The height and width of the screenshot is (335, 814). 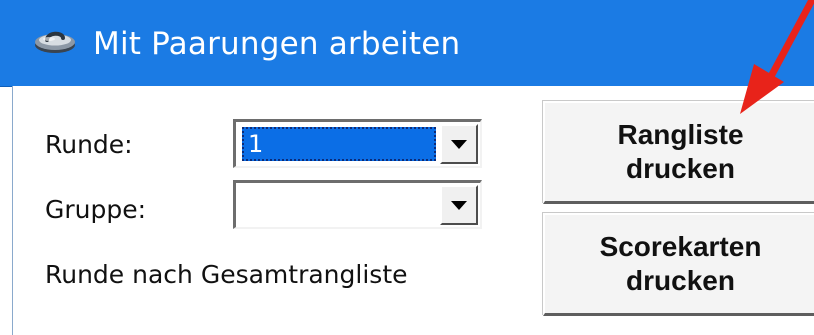 What do you see at coordinates (96, 209) in the screenshot?
I see `group-label: Gruppe:` at bounding box center [96, 209].